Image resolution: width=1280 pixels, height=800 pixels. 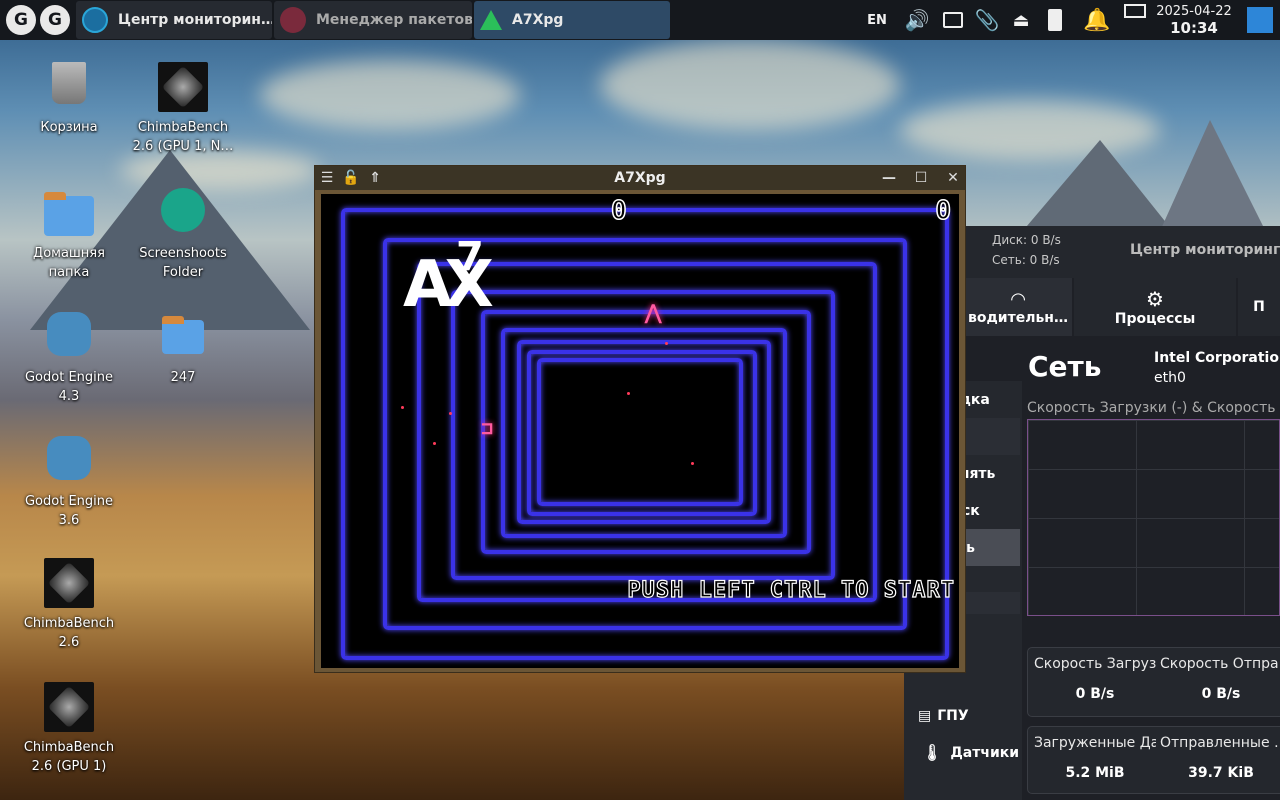 What do you see at coordinates (1097, 20) in the screenshot?
I see `notifications-icon: 🔔` at bounding box center [1097, 20].